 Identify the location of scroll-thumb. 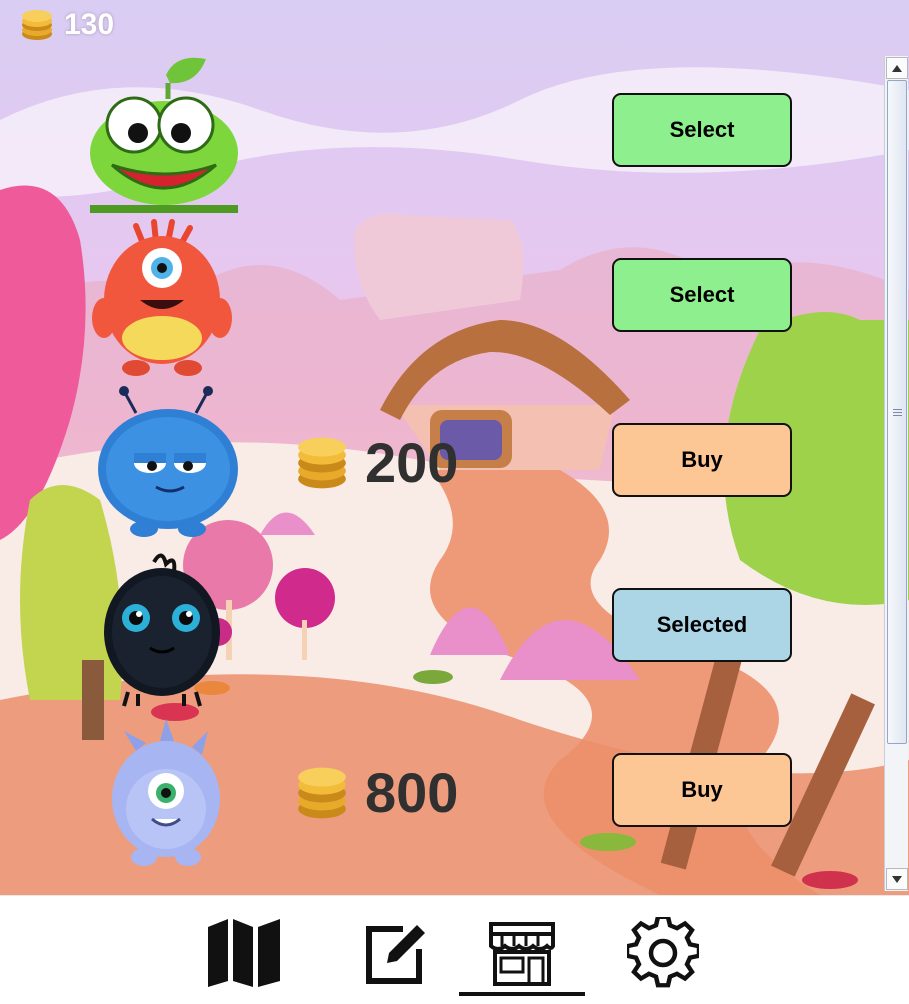
(897, 412).